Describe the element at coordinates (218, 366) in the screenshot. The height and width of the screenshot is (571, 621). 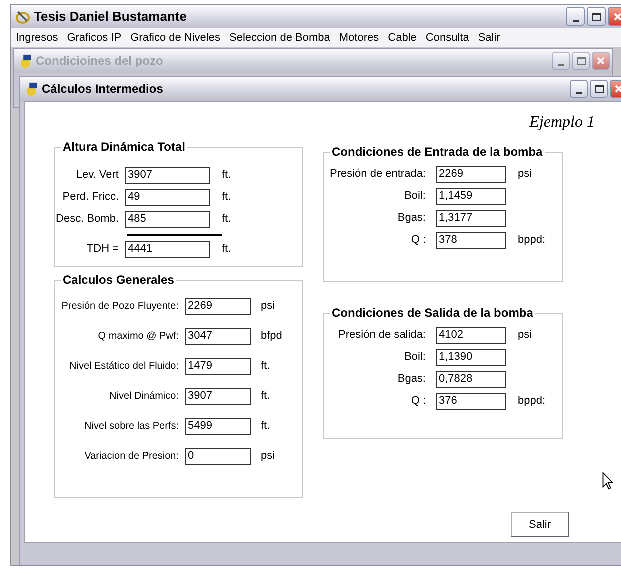
I see `input-field: 1479` at that location.